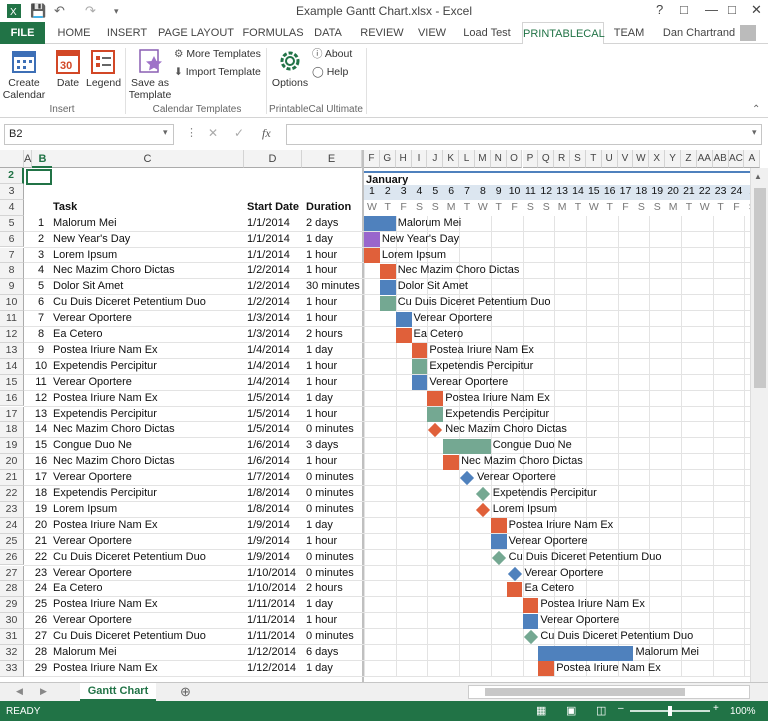  Describe the element at coordinates (43, 691) in the screenshot. I see `next-sheet-icon: ▶` at that location.